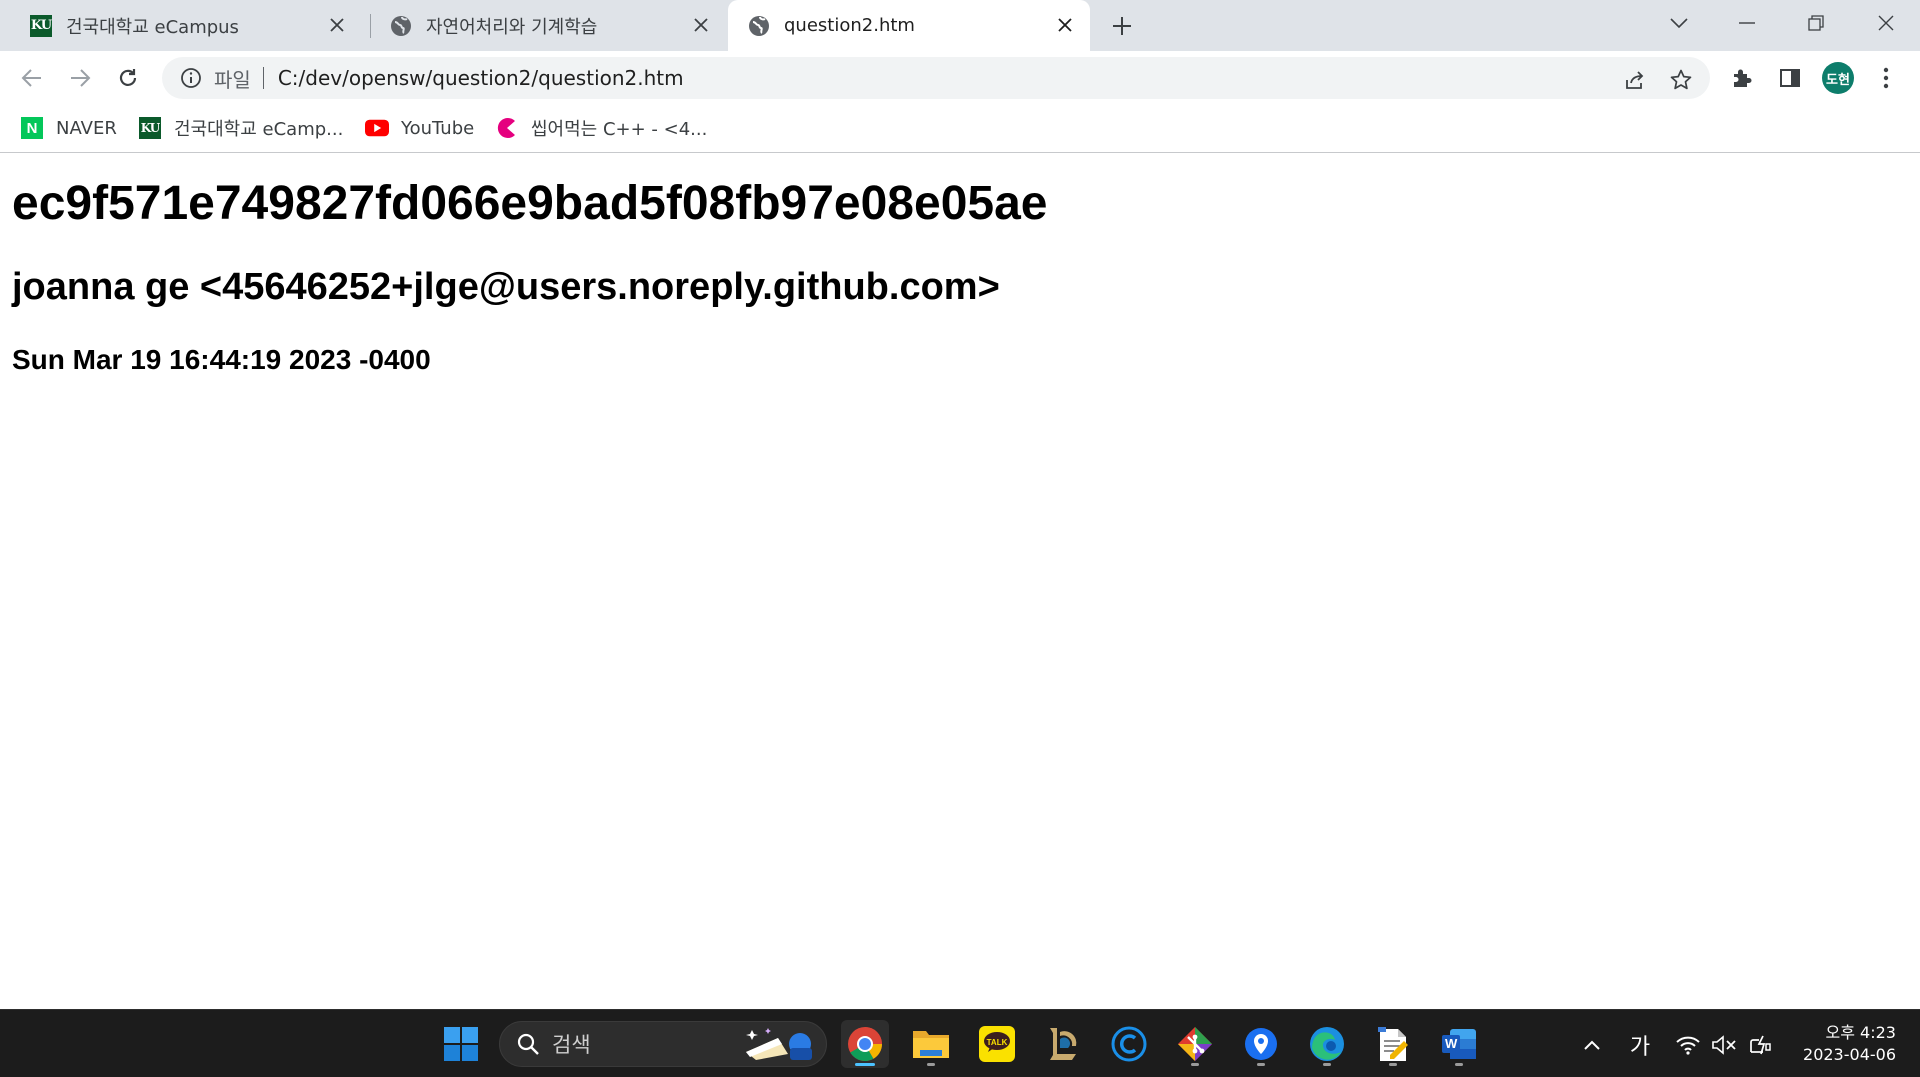 The width and height of the screenshot is (1920, 1077). What do you see at coordinates (1635, 80) in the screenshot?
I see `share-icon` at bounding box center [1635, 80].